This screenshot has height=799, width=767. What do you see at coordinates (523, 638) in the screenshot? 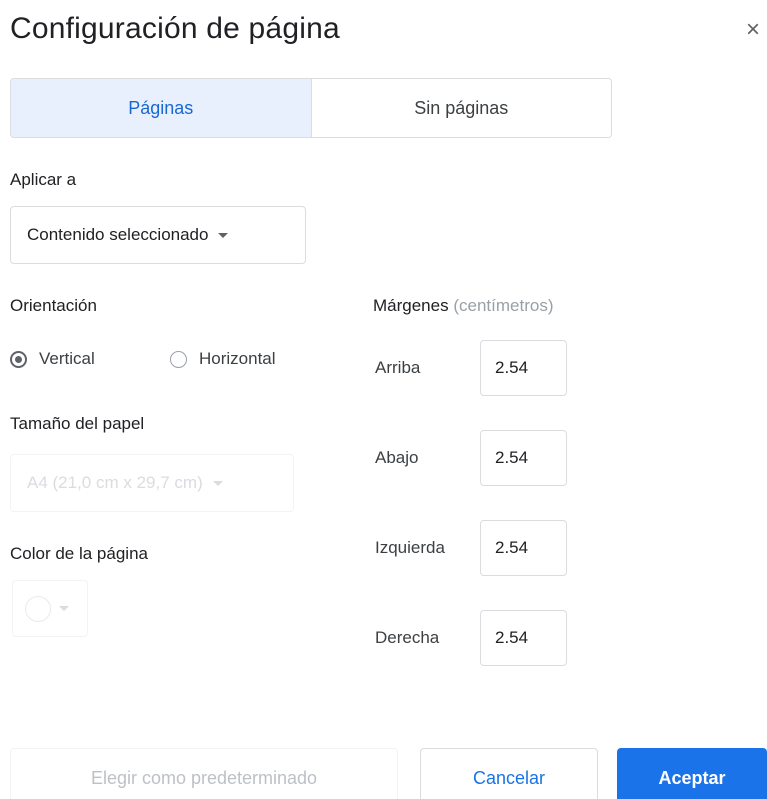
I see `margin-right-input: 2.54` at bounding box center [523, 638].